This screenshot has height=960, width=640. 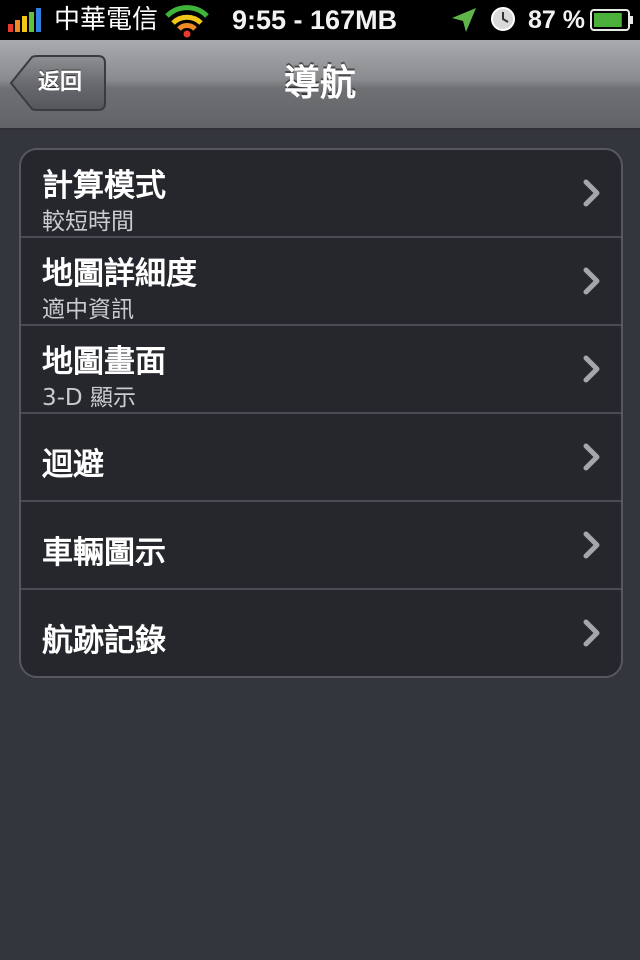 I want to click on row-map-detail: 地圖詳細度 適中資訊, so click(x=321, y=282).